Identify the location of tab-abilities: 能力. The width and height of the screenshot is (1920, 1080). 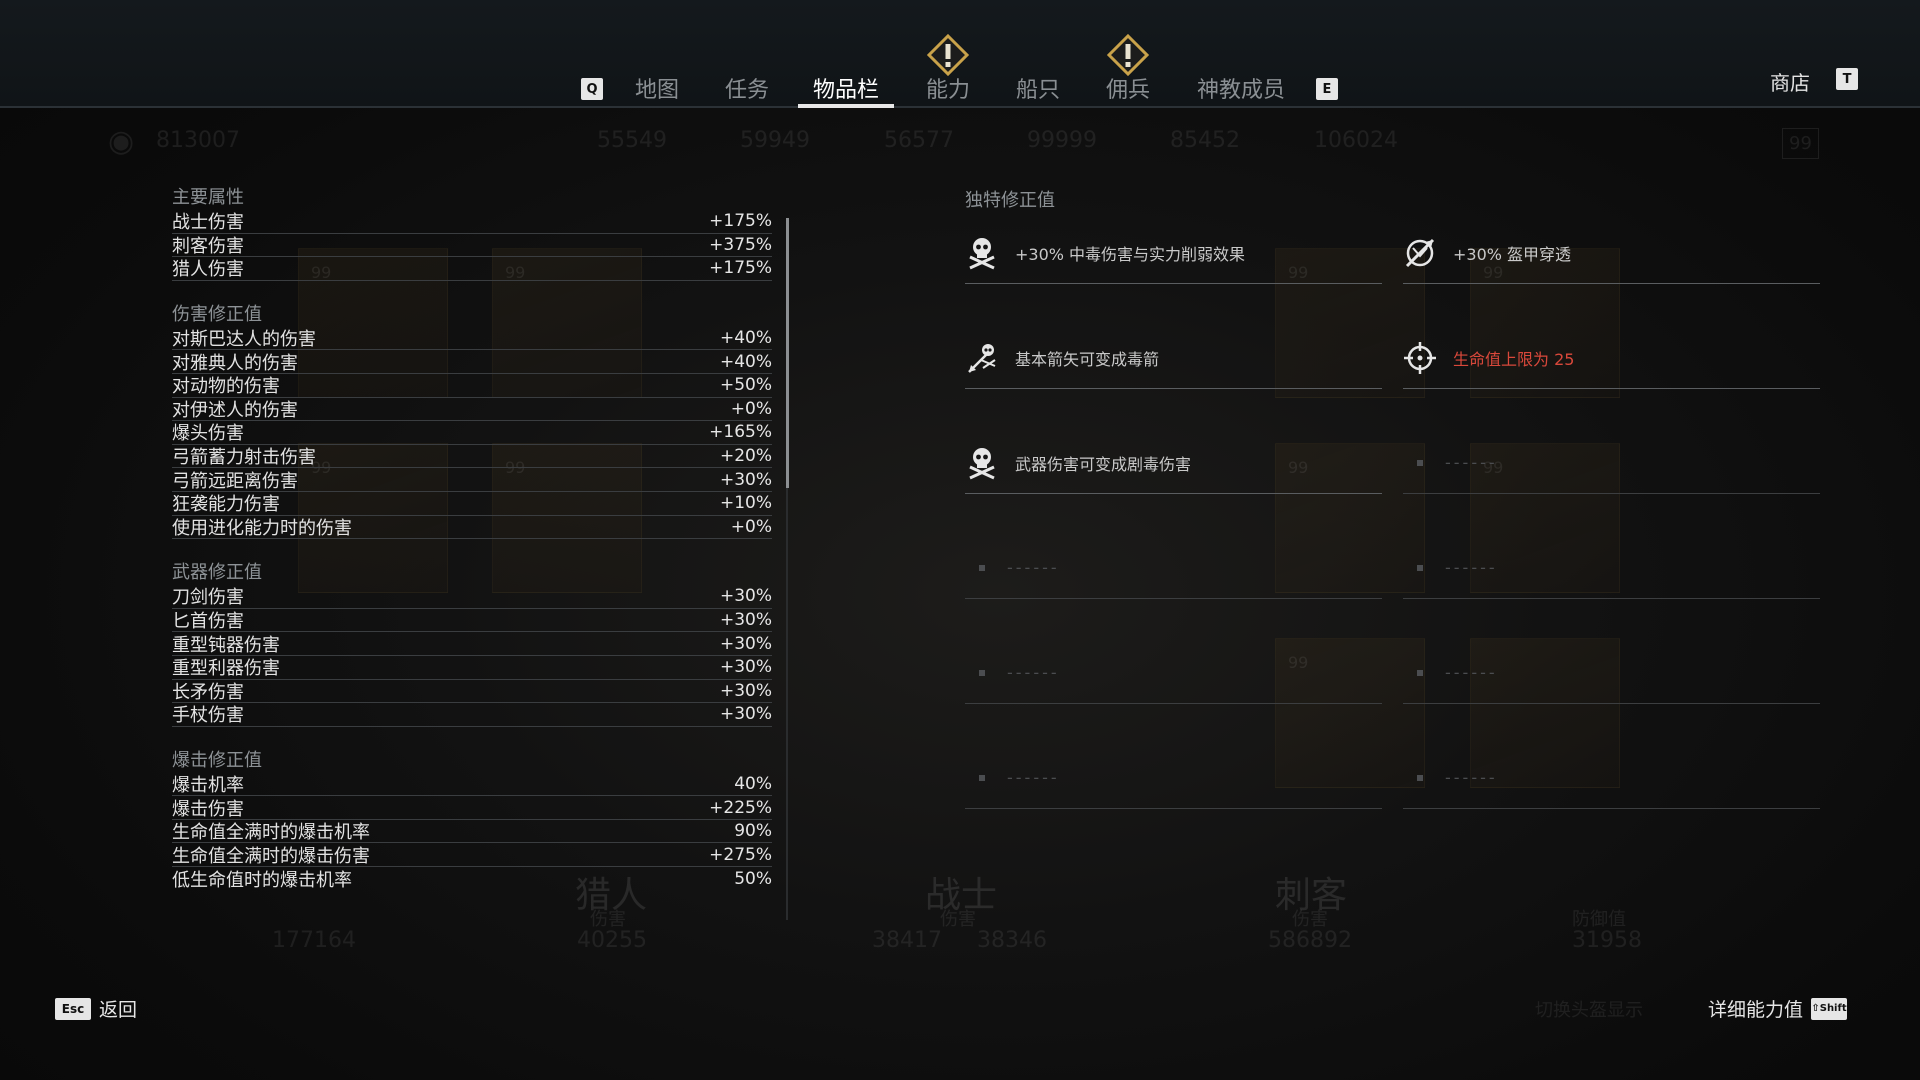
(948, 89).